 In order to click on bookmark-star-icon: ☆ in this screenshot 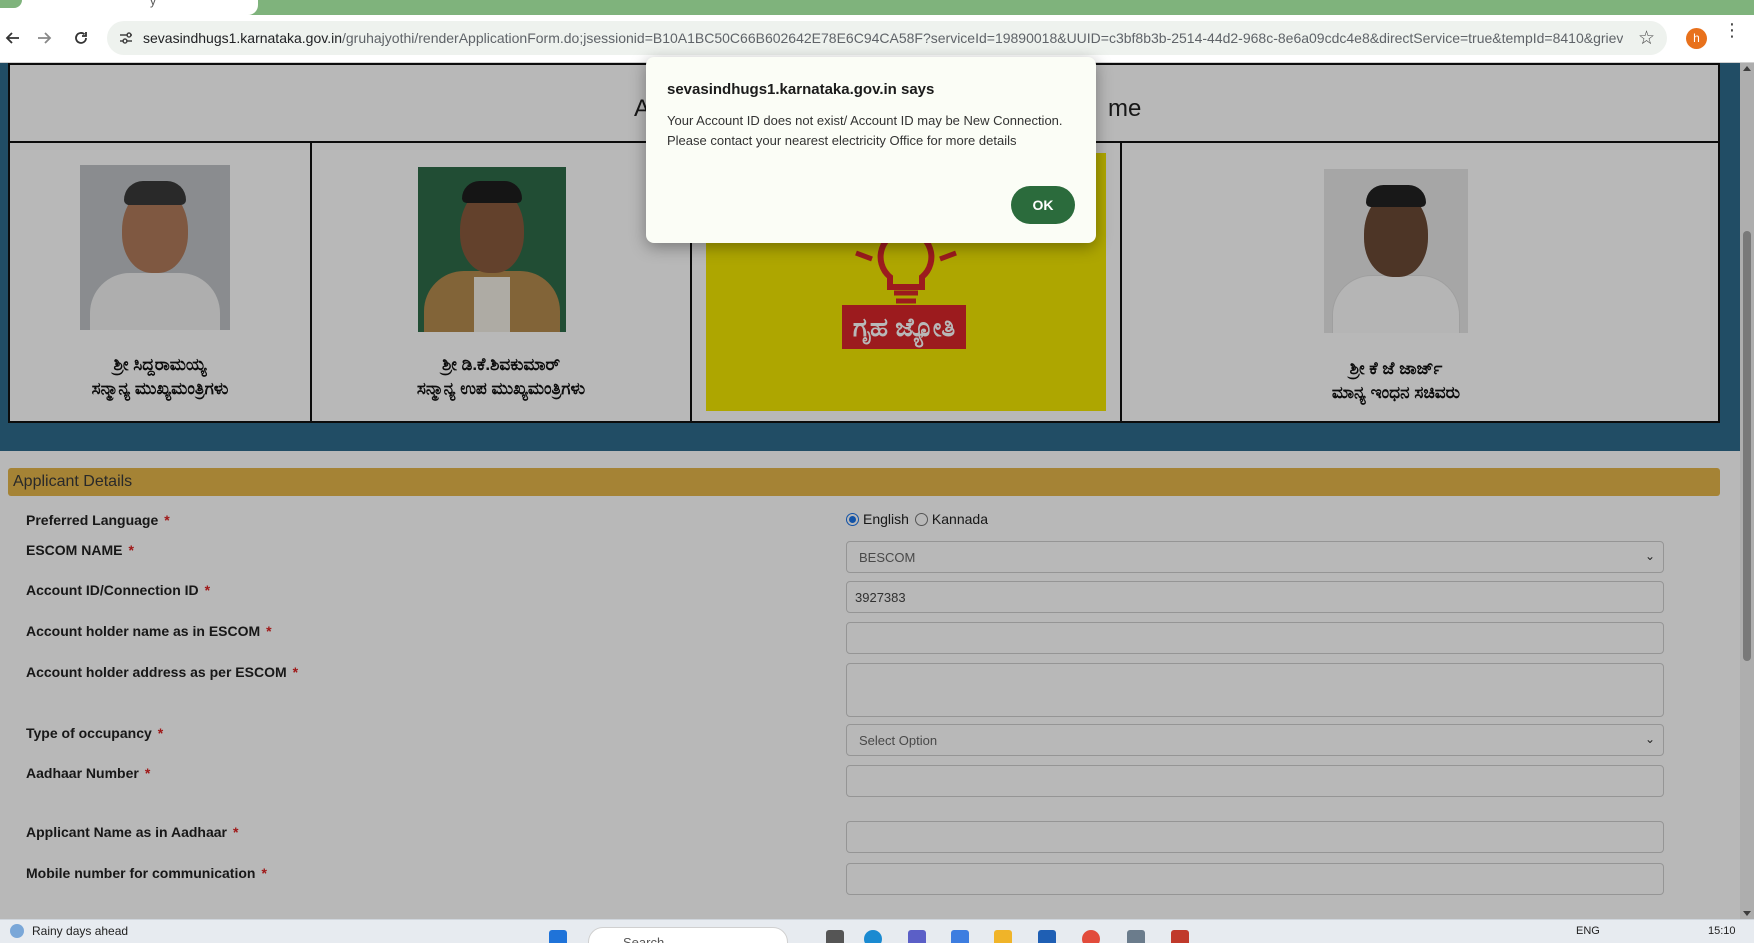, I will do `click(1646, 38)`.